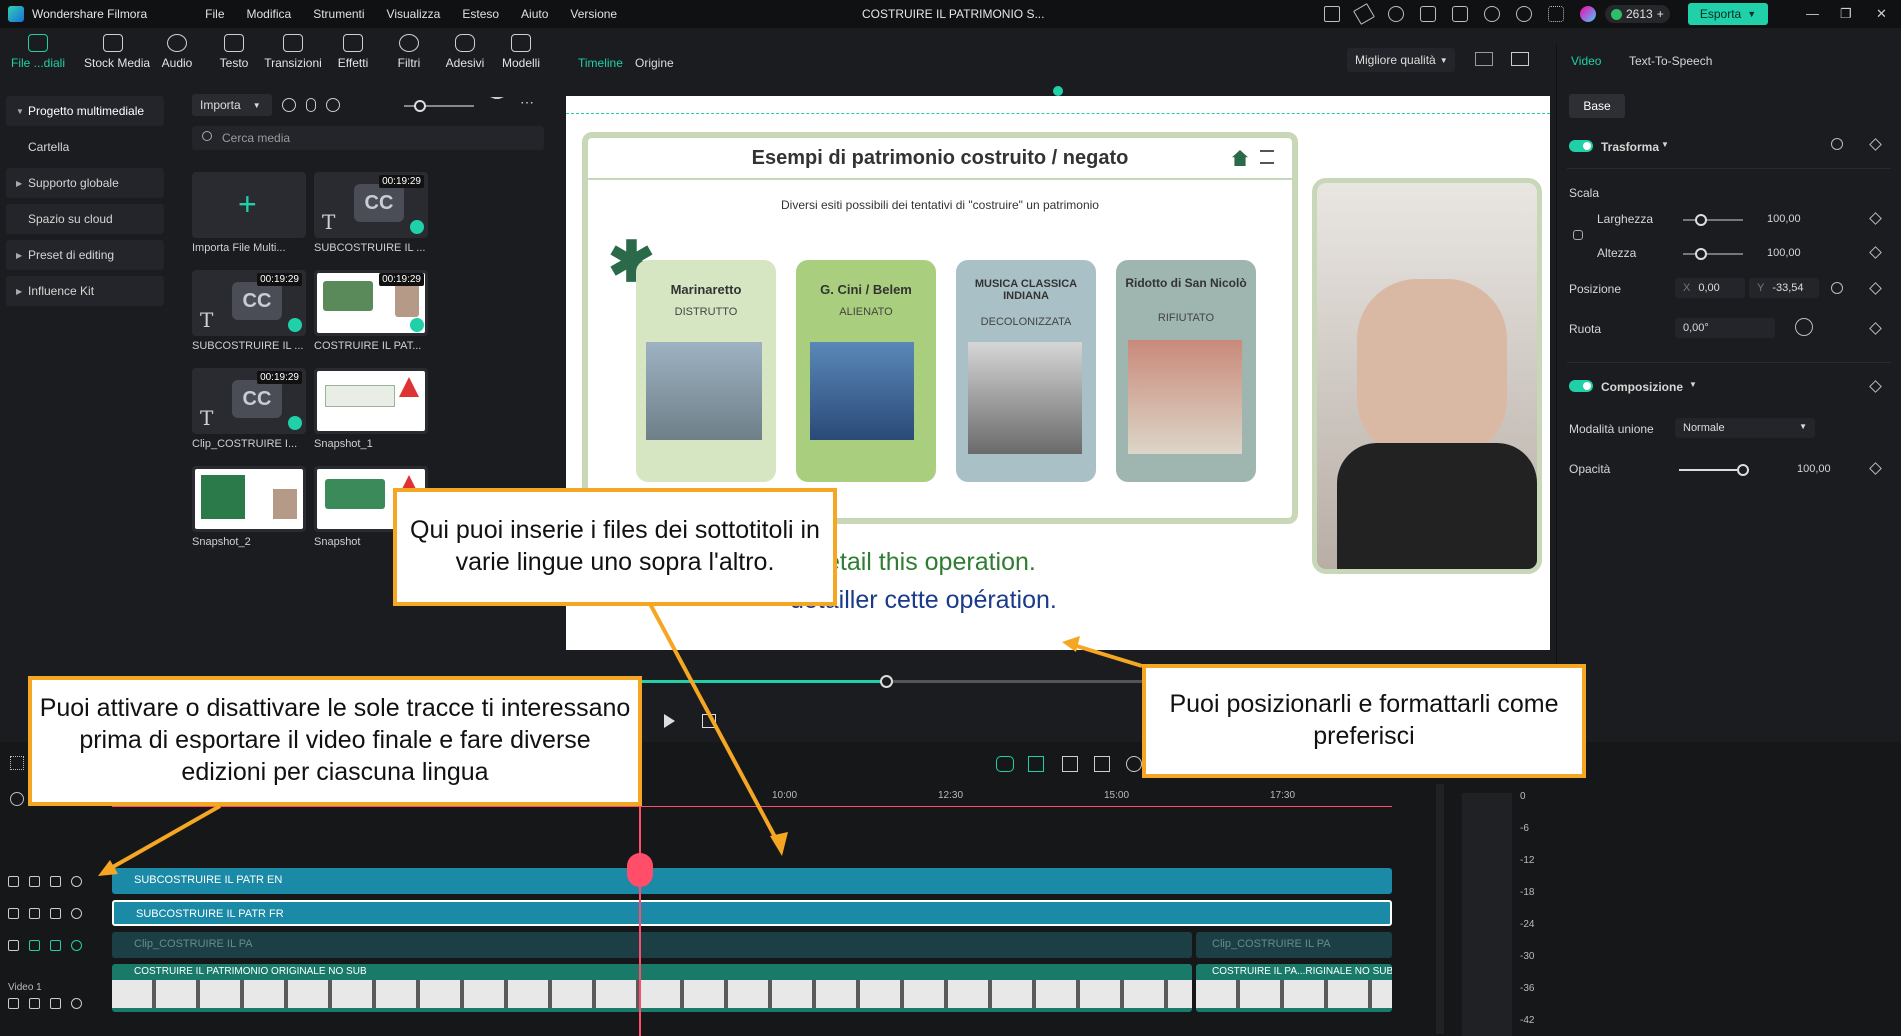  I want to click on arrow-subtitles, so click(715, 725).